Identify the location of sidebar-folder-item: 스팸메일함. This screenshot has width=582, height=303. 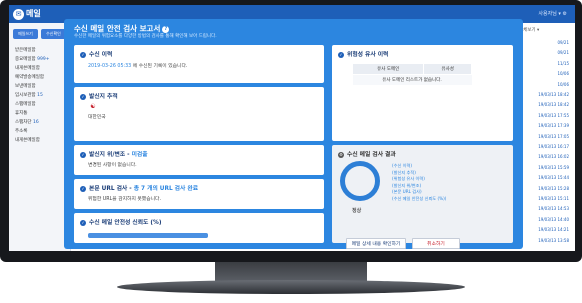
(39, 103).